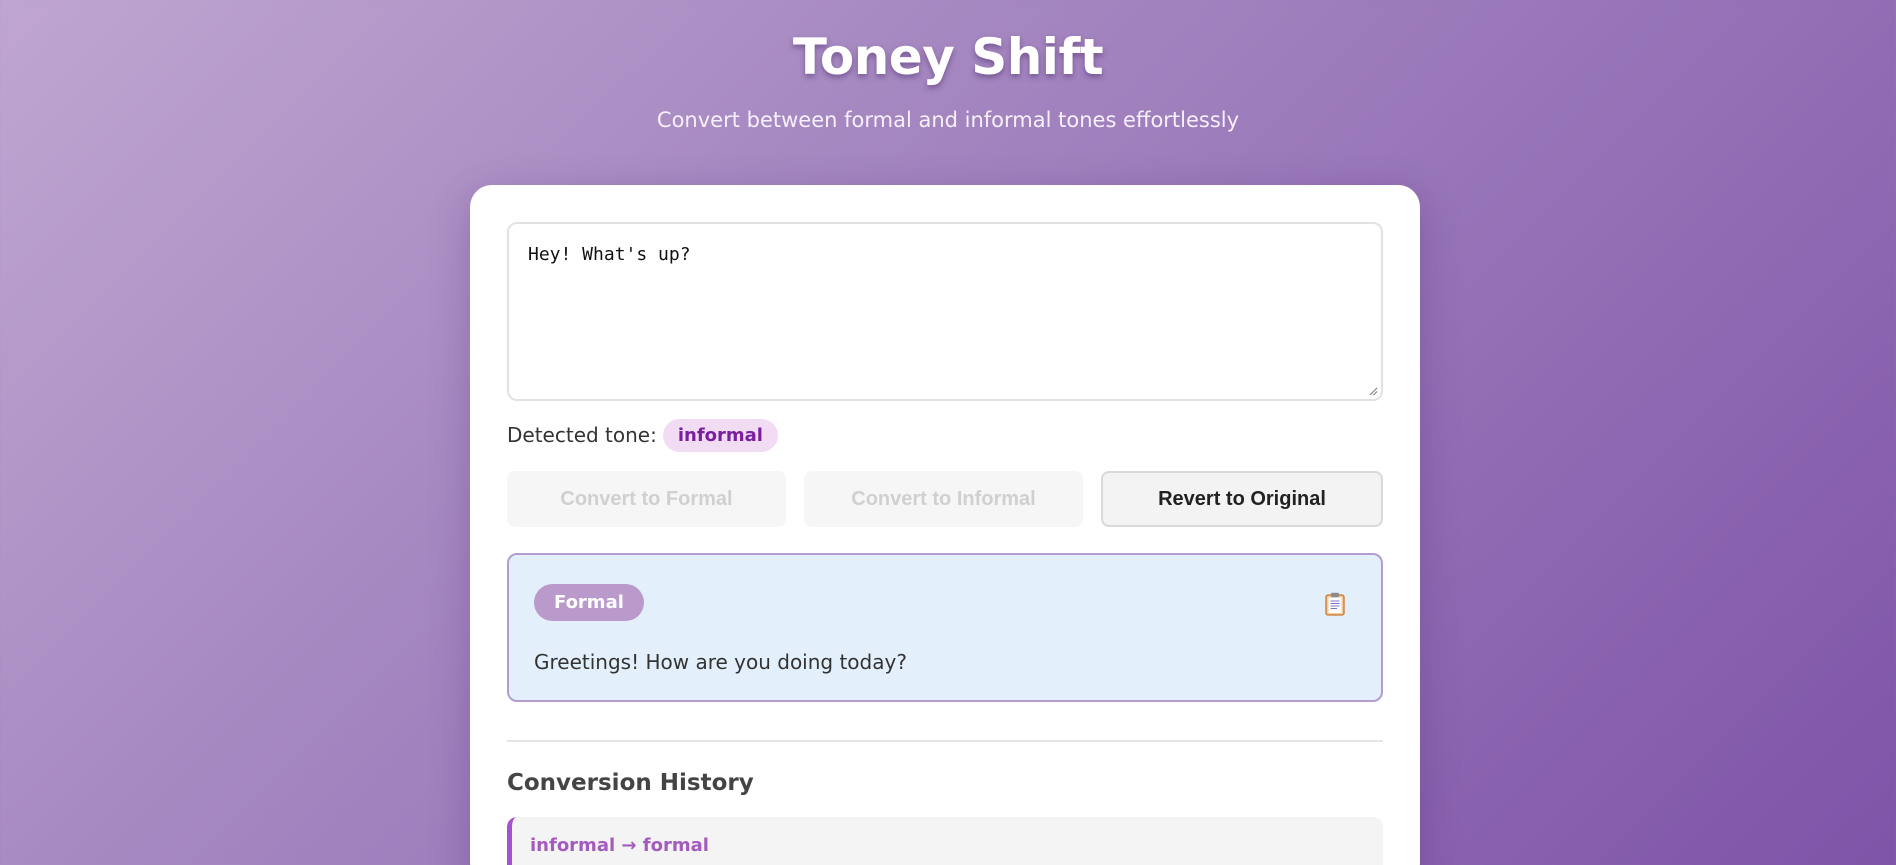 This screenshot has height=865, width=1896. What do you see at coordinates (945, 741) in the screenshot?
I see `section-divider` at bounding box center [945, 741].